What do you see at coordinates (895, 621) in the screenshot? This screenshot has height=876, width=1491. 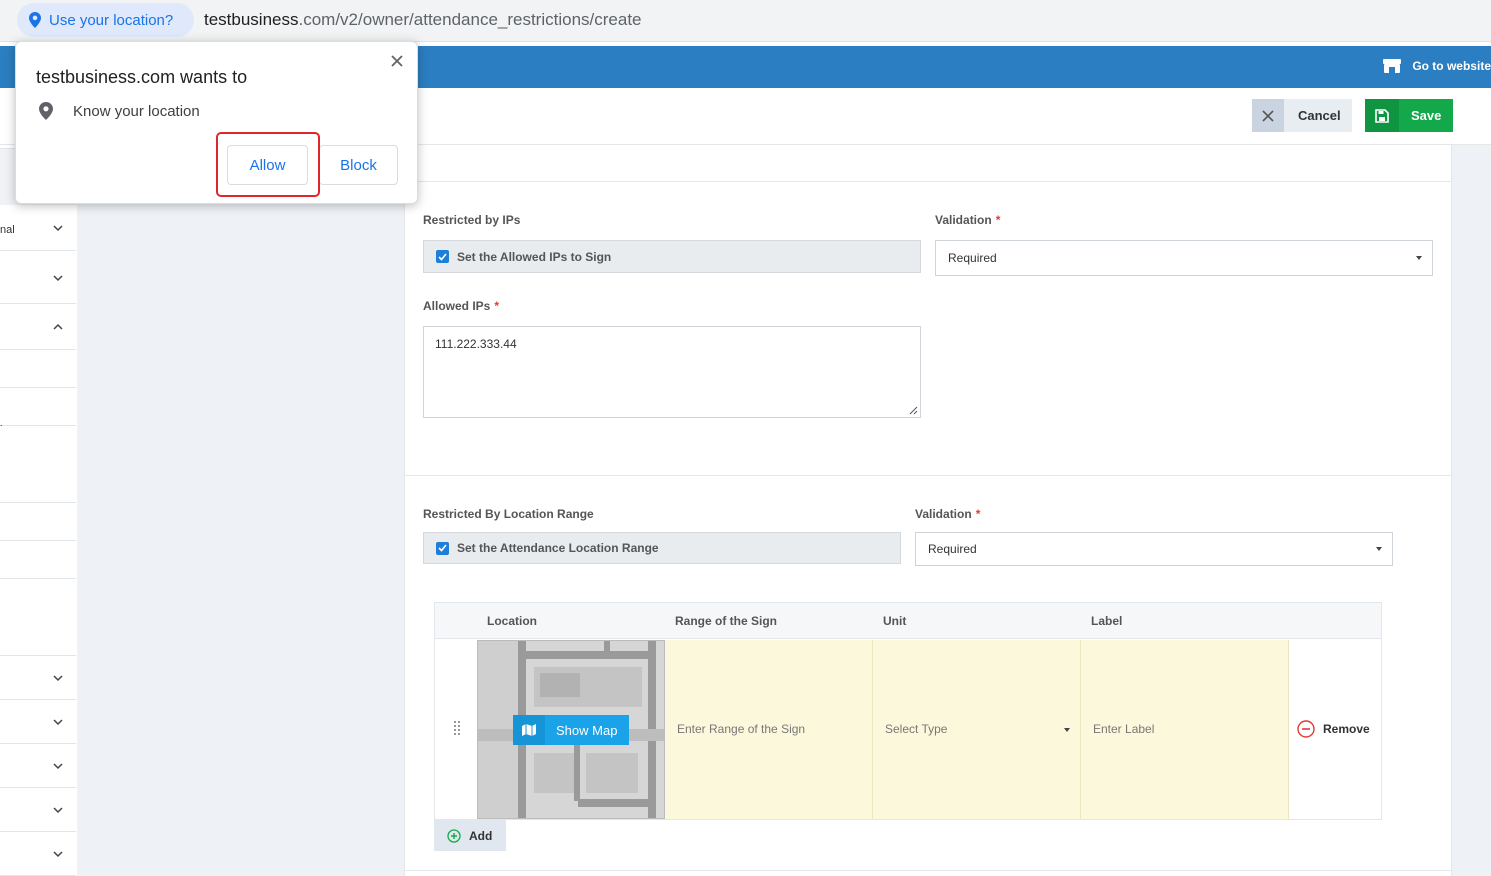 I see `column-header-unit: Unit` at bounding box center [895, 621].